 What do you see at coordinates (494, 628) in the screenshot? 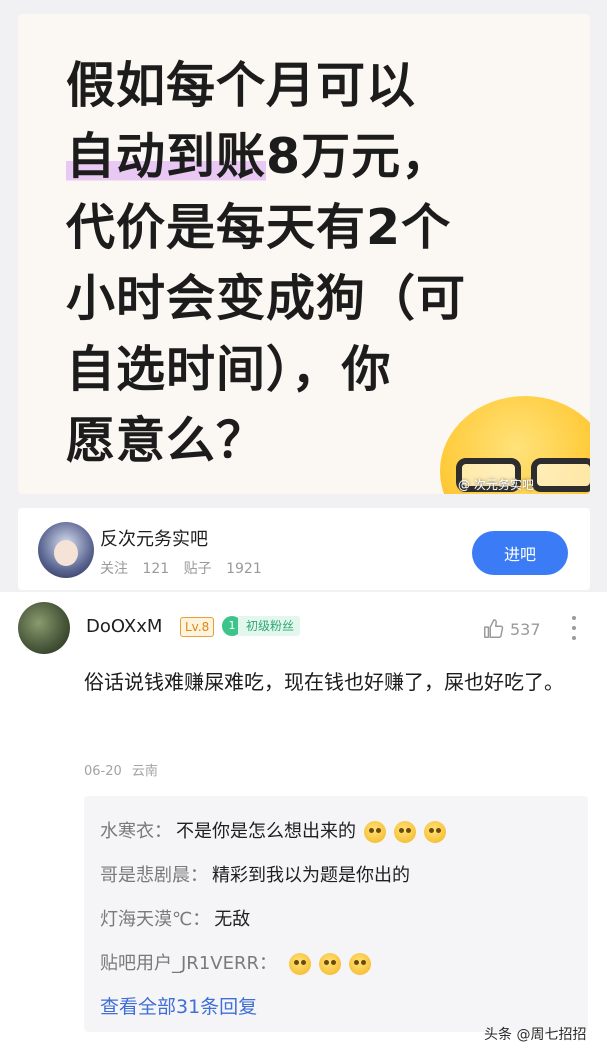
I see `thumbs-up-icon` at bounding box center [494, 628].